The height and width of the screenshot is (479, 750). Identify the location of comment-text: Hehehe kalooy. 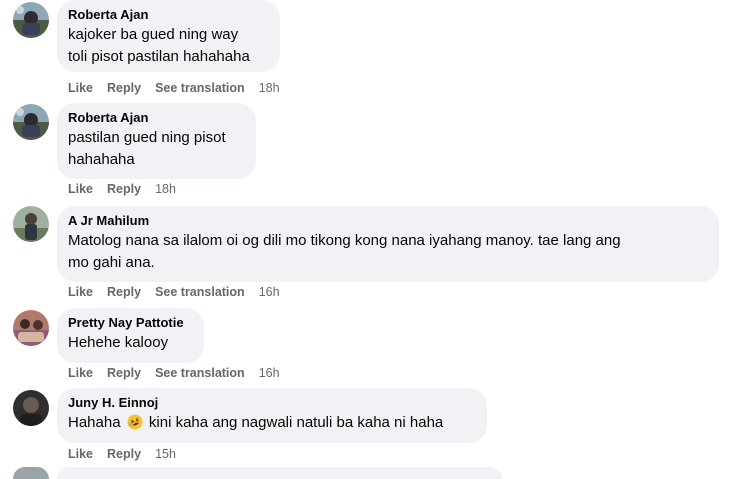
(130, 343).